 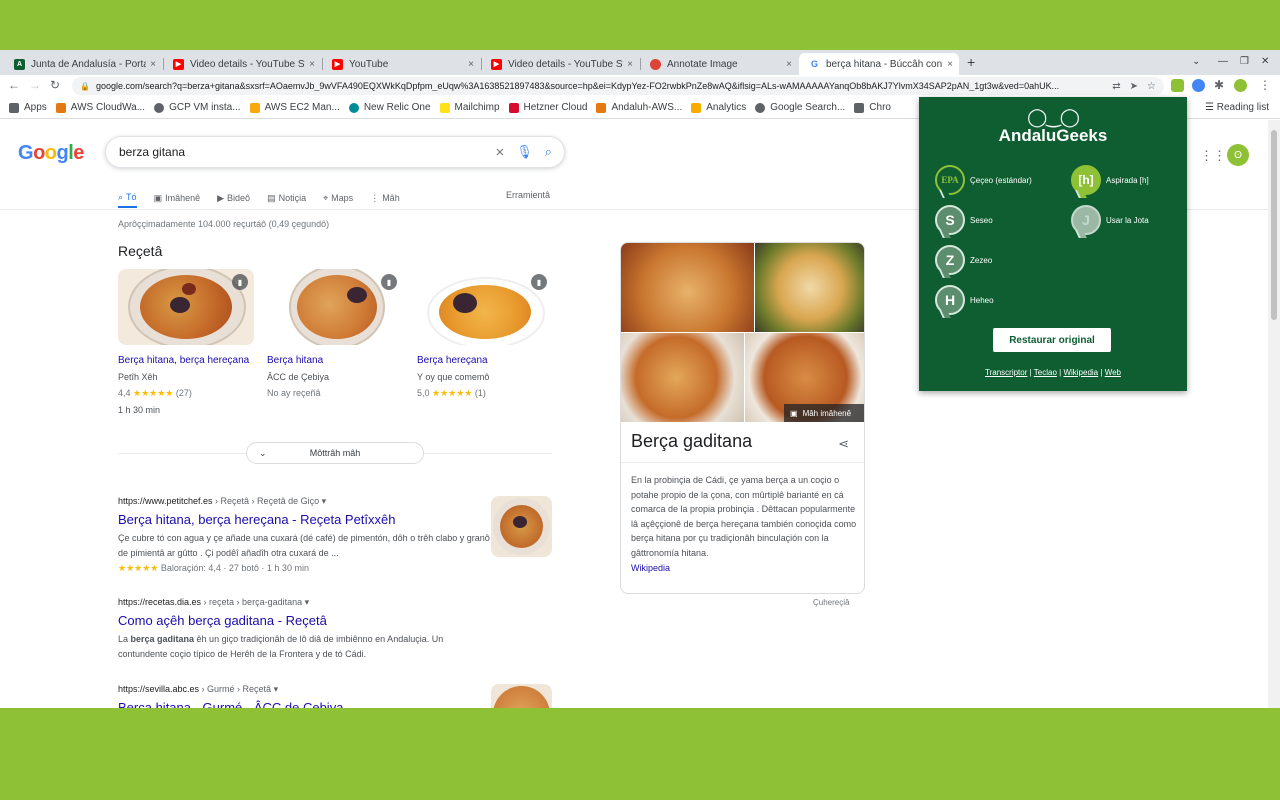 I want to click on forward-icon: →, so click(x=35, y=85).